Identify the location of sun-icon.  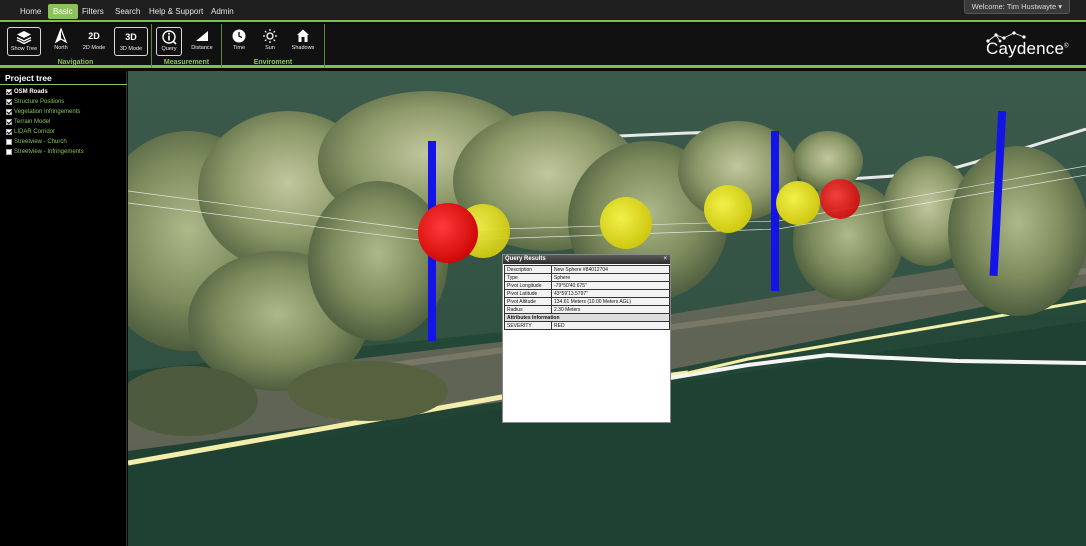
(270, 36).